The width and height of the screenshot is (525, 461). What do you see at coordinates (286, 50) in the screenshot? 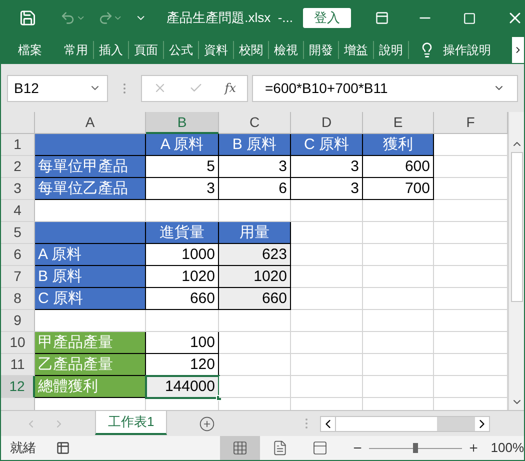
I see `ribbon-tab: 檢視` at bounding box center [286, 50].